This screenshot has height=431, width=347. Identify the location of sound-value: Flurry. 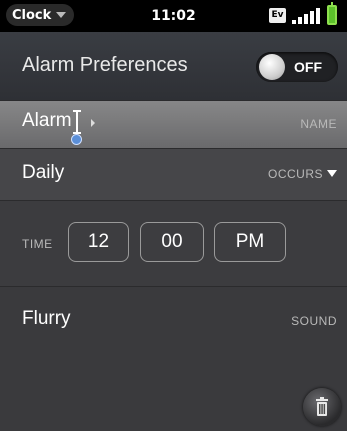
(46, 319).